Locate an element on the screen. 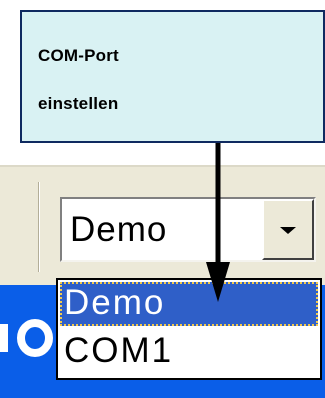 Image resolution: width=325 pixels, height=398 pixels. chevron-down-icon is located at coordinates (288, 230).